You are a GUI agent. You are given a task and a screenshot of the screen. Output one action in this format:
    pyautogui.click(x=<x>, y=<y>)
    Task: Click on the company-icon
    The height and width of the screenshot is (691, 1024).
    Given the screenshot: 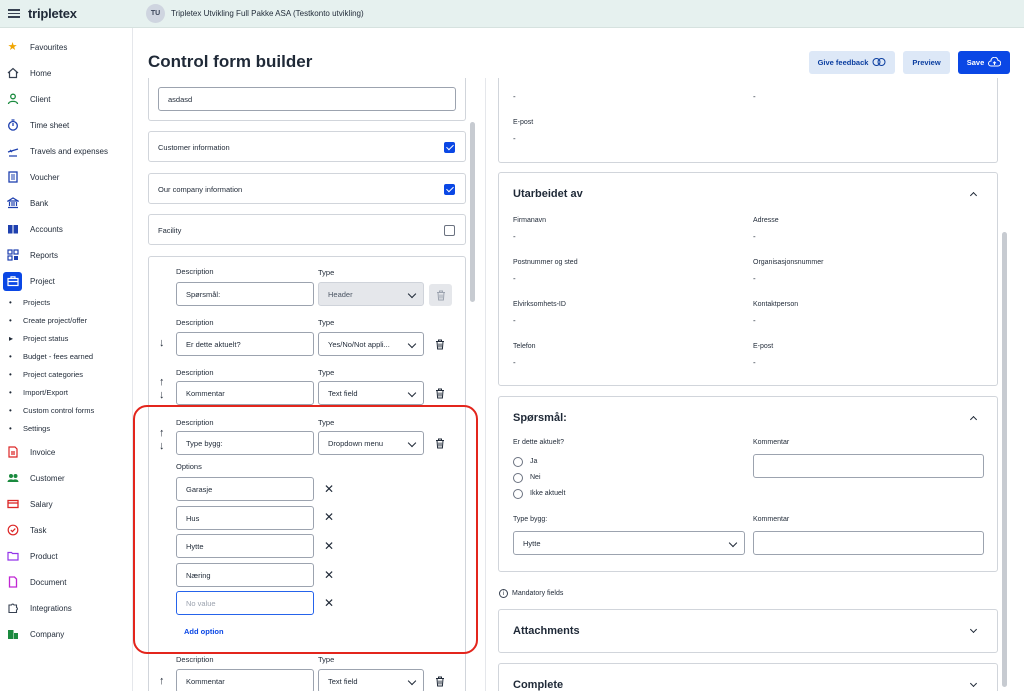 What is the action you would take?
    pyautogui.click(x=12, y=634)
    